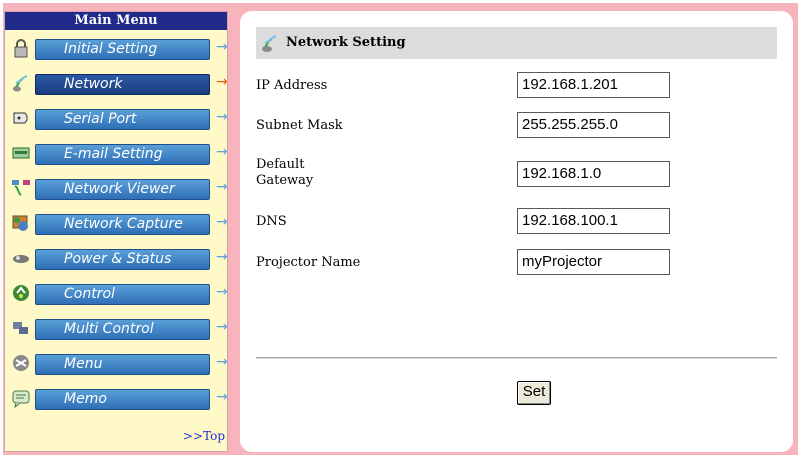 This screenshot has width=803, height=459. I want to click on multi-control-button: Multi Control, so click(122, 329).